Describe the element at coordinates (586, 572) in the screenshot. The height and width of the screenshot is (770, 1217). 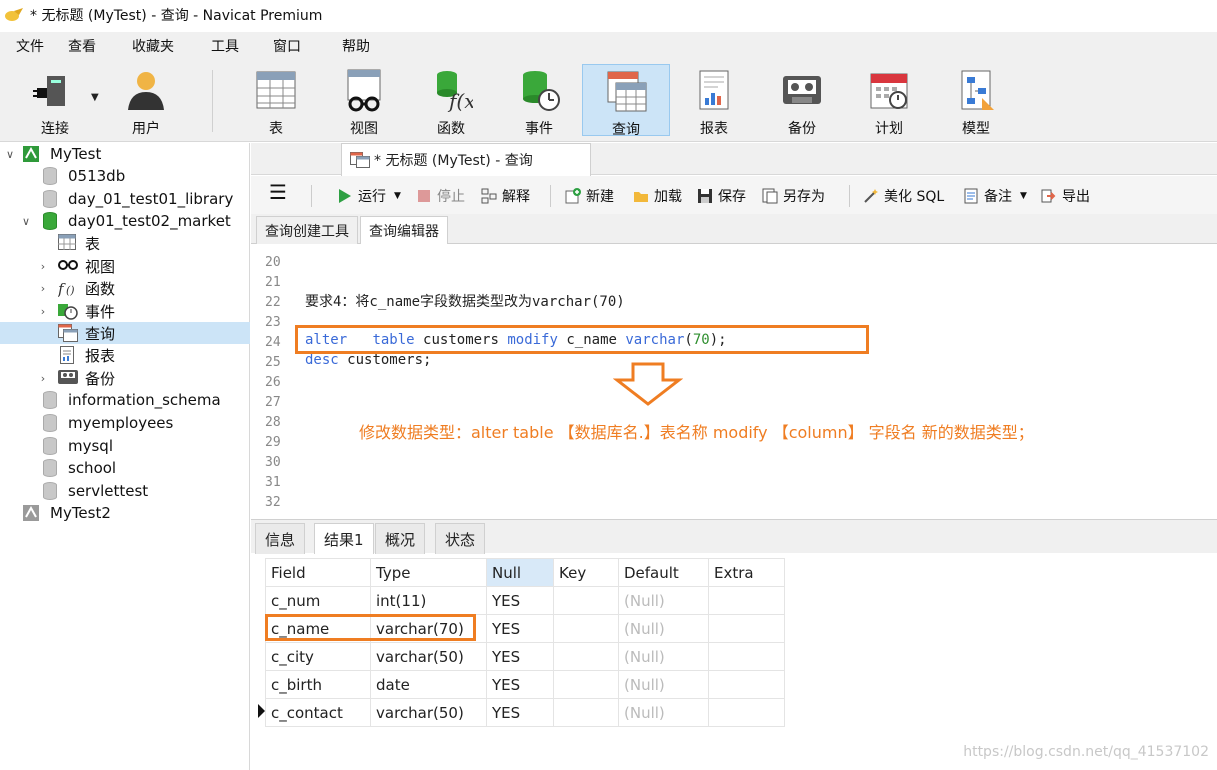
I see `column-header: Key` at that location.